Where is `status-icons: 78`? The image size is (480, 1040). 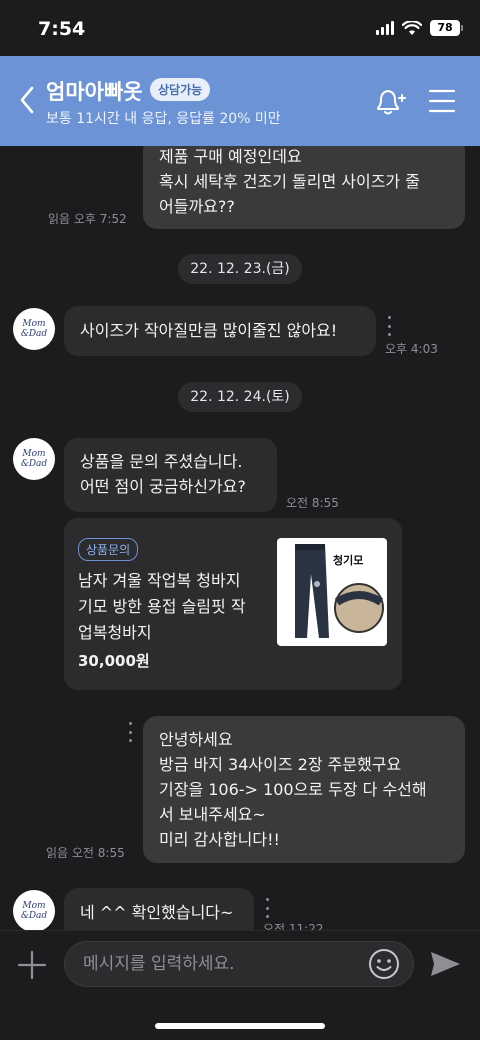 status-icons: 78 is located at coordinates (419, 28).